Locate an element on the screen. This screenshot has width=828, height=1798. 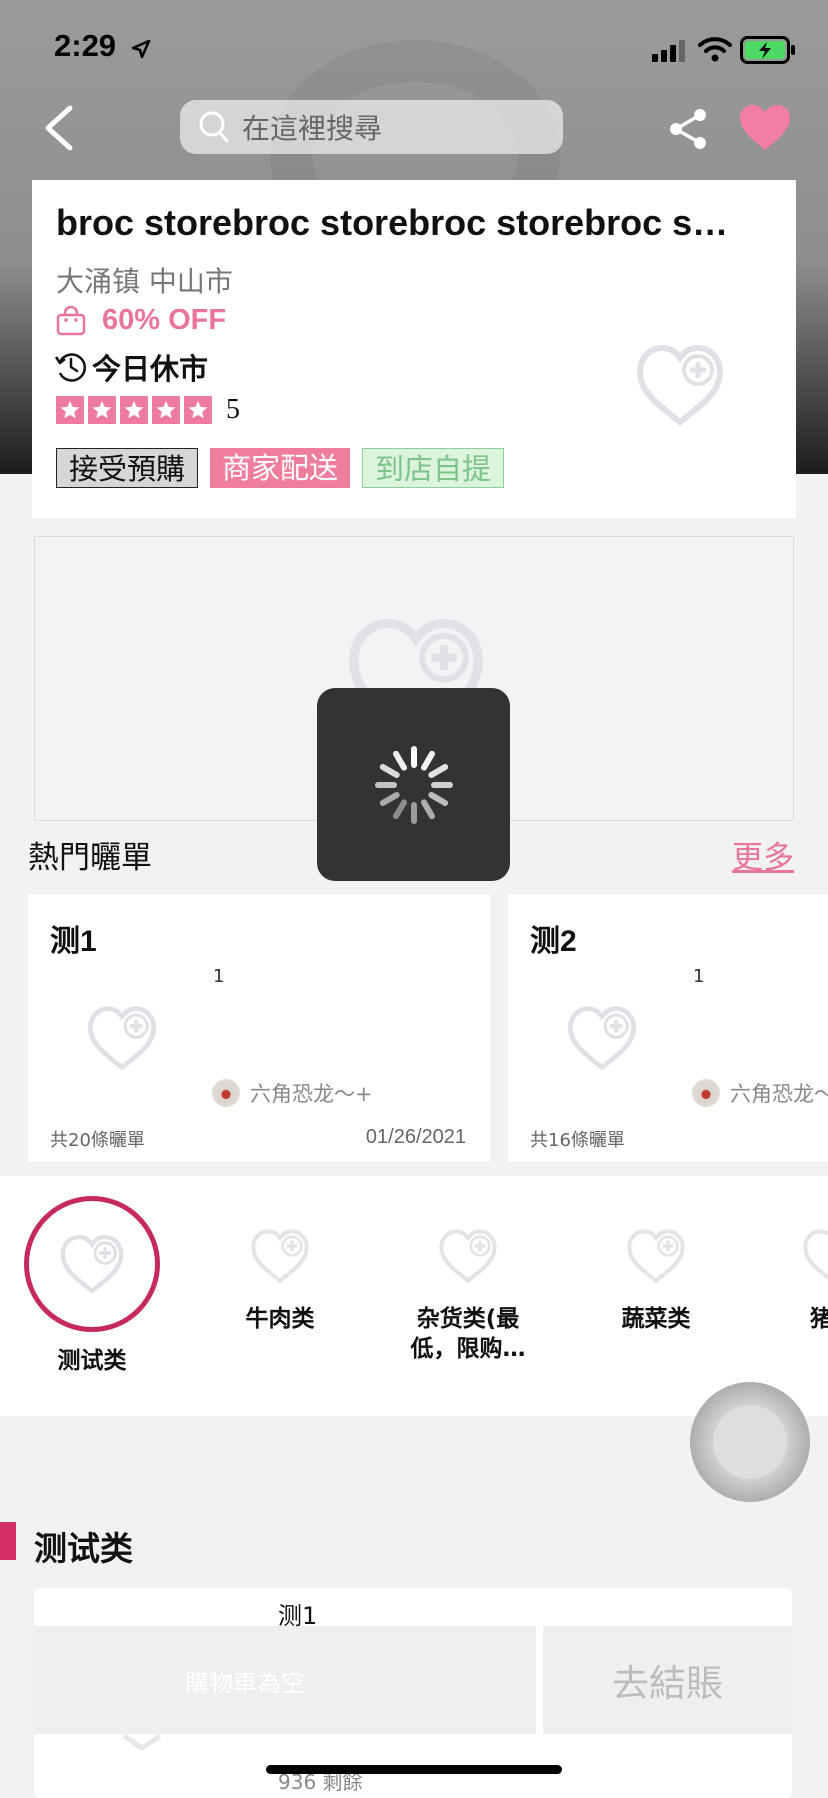
cart-button: 購物車為空 is located at coordinates (285, 1680).